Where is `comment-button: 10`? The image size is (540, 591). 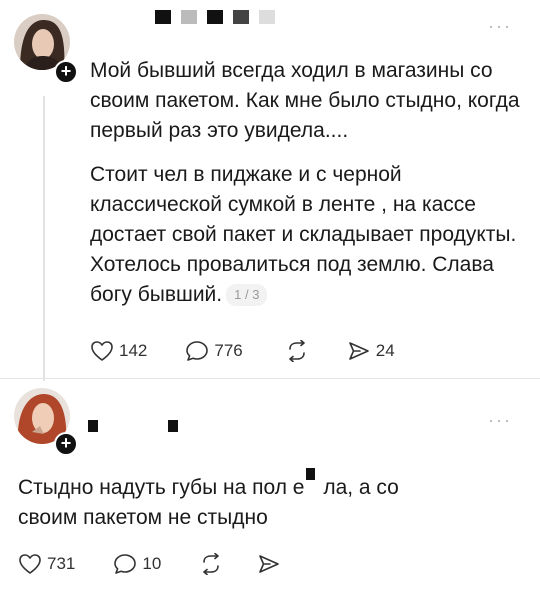
comment-button: 10 is located at coordinates (137, 564).